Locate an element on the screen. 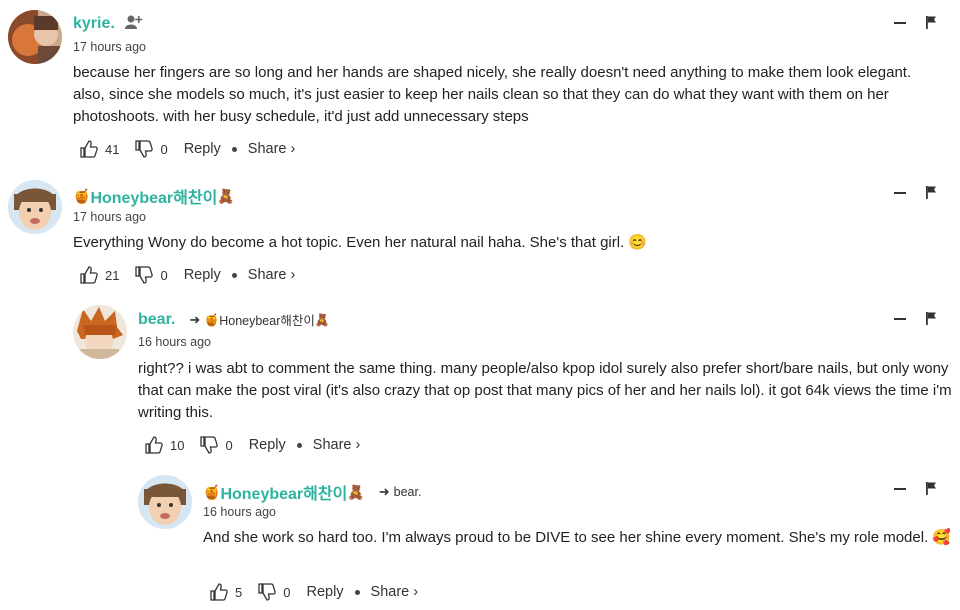 The height and width of the screenshot is (610, 960). like-count: 10 is located at coordinates (177, 445).